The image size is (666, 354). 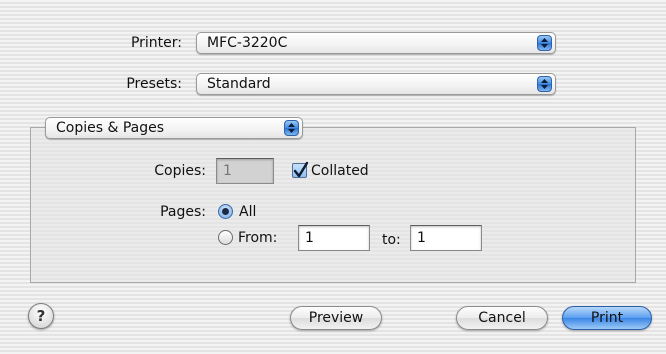 What do you see at coordinates (247, 43) in the screenshot?
I see `printer-value: MFC-3220C` at bounding box center [247, 43].